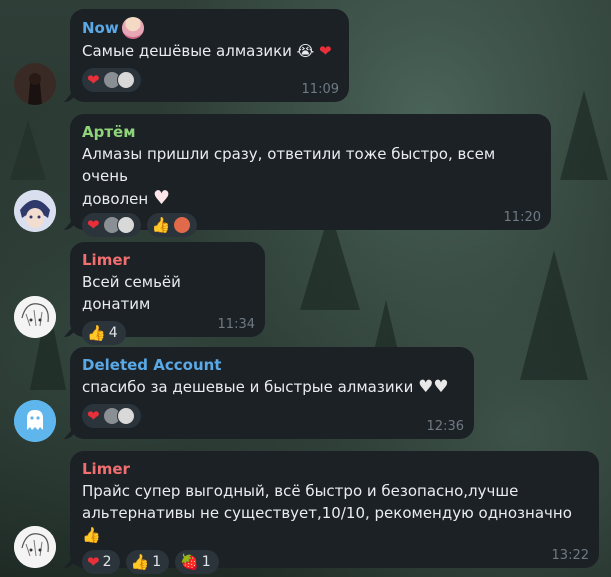  Describe the element at coordinates (334, 562) in the screenshot. I see `reactions-bar: ❤ 2 👍 1 🍓 1` at that location.